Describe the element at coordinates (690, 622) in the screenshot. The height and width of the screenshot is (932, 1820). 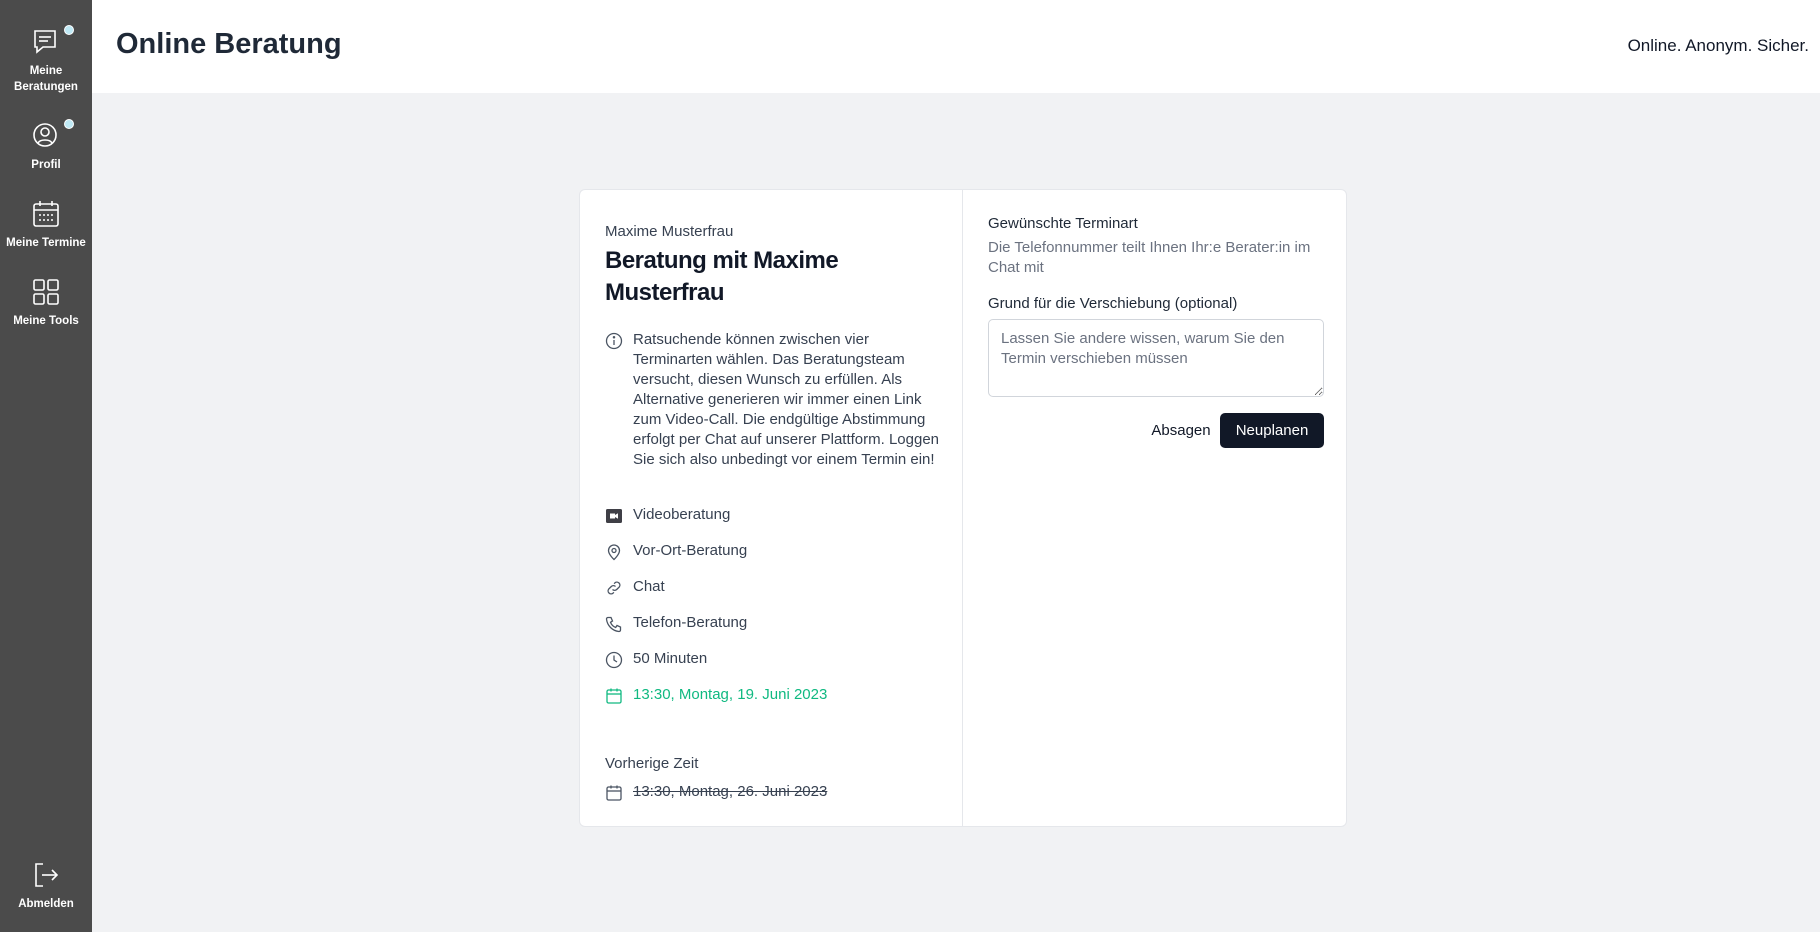
I see `type-label: Telefon-Beratung` at that location.